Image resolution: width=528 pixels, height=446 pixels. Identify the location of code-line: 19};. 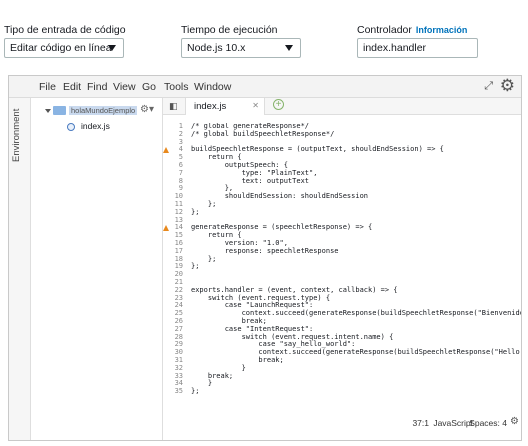
(342, 267).